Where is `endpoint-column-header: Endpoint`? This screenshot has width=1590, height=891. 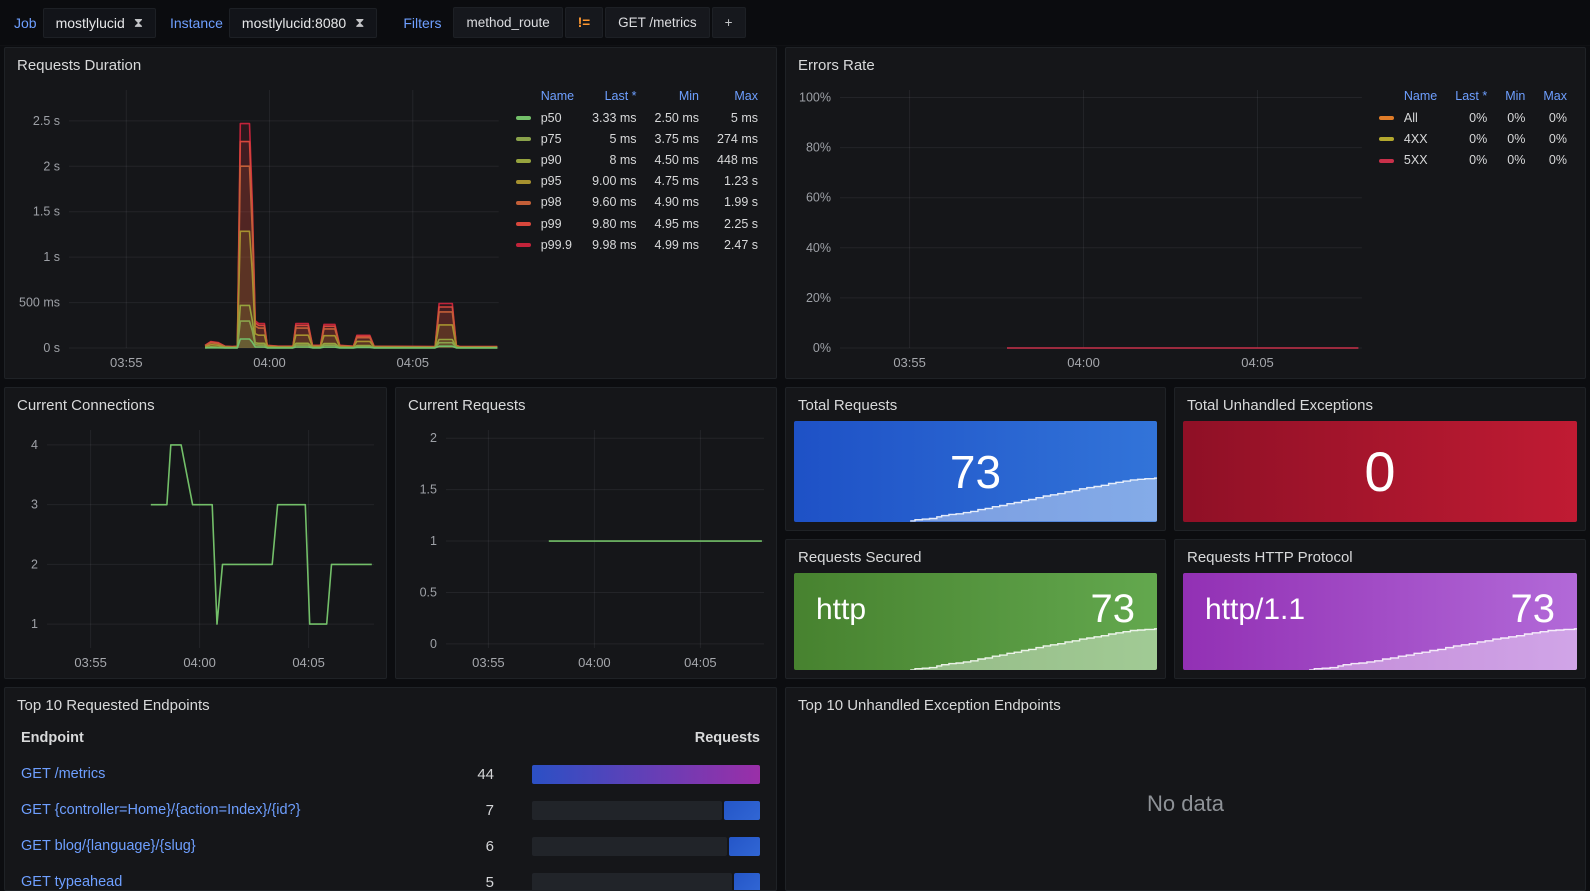 endpoint-column-header: Endpoint is located at coordinates (228, 738).